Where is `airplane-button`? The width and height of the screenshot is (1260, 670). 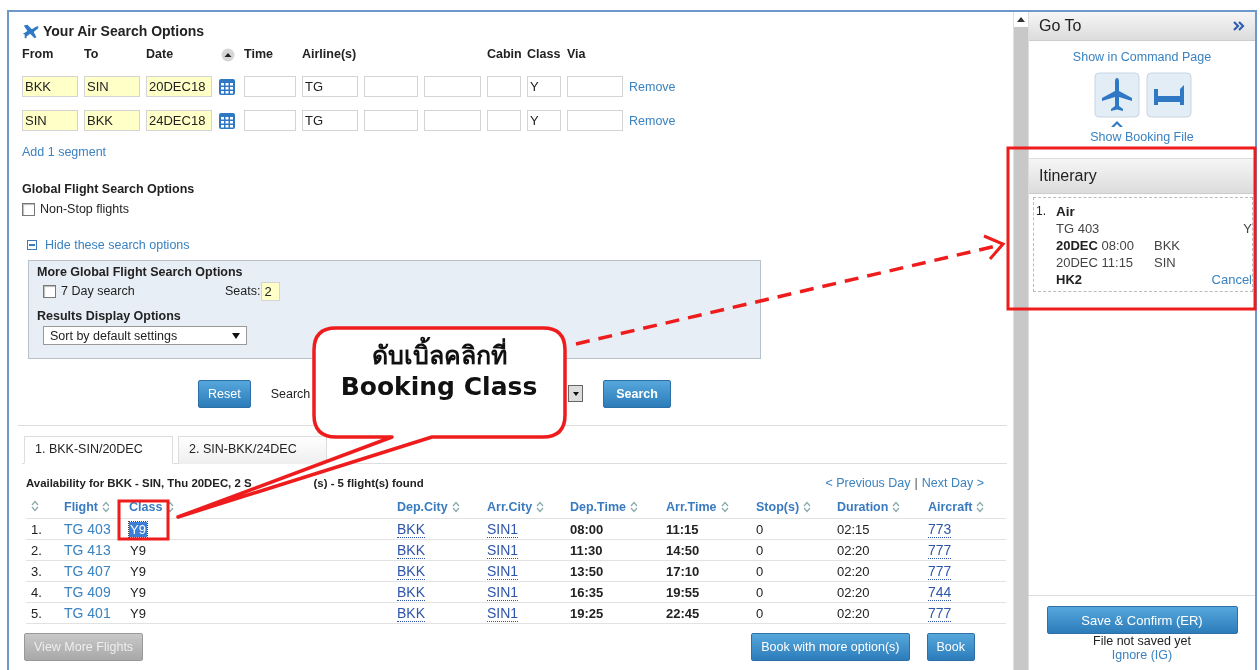
airplane-button is located at coordinates (1117, 101).